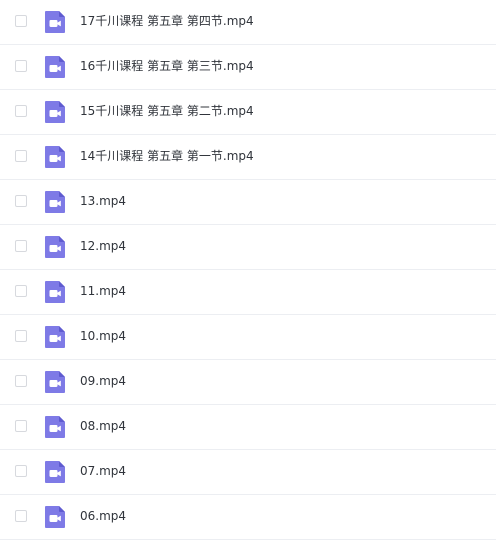 The height and width of the screenshot is (545, 496). What do you see at coordinates (248, 202) in the screenshot?
I see `file-row: 13.mp4` at bounding box center [248, 202].